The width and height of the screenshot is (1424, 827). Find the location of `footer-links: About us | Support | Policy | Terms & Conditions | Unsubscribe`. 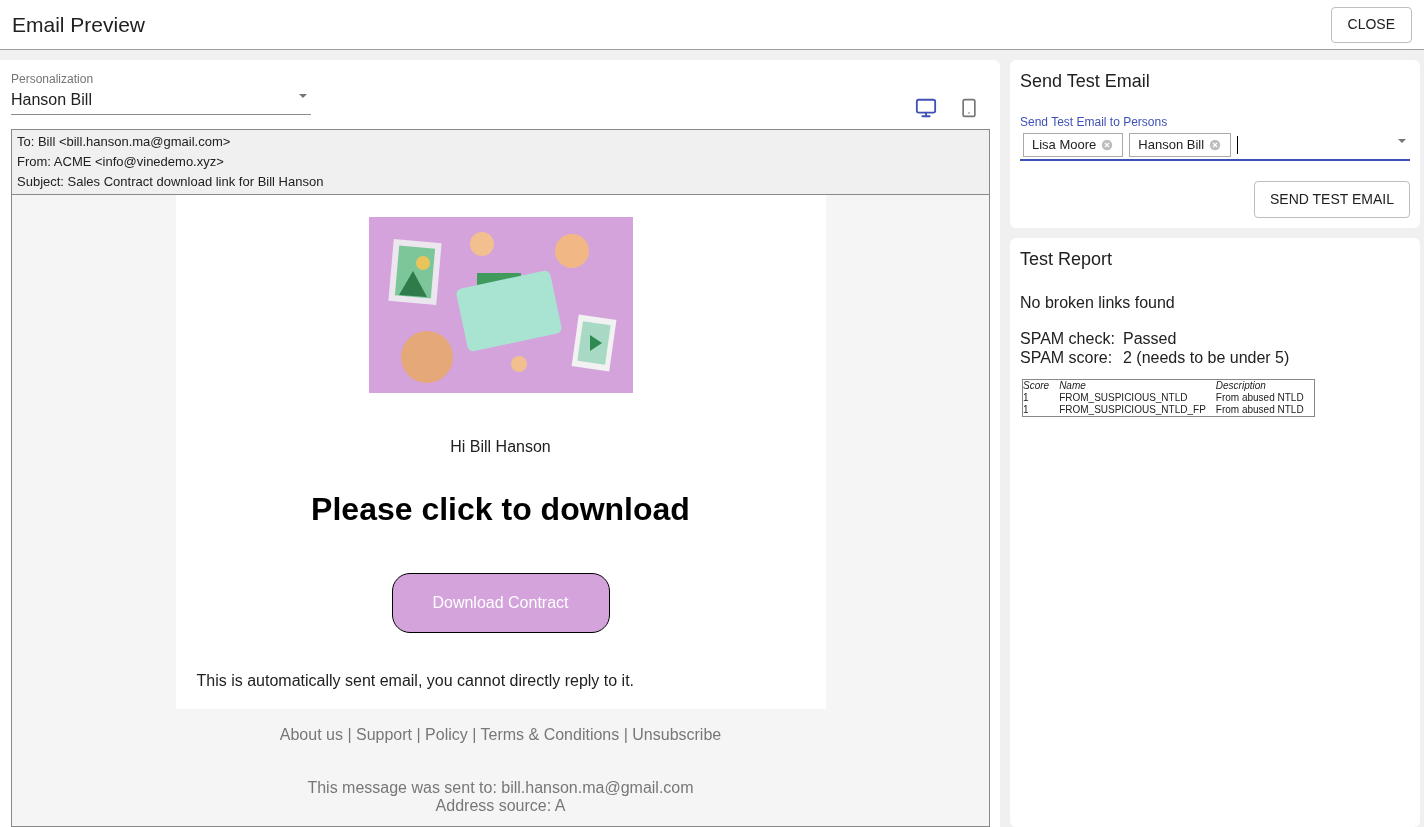

footer-links: About us | Support | Policy | Terms & Conditions | Unsubscribe is located at coordinates (500, 735).